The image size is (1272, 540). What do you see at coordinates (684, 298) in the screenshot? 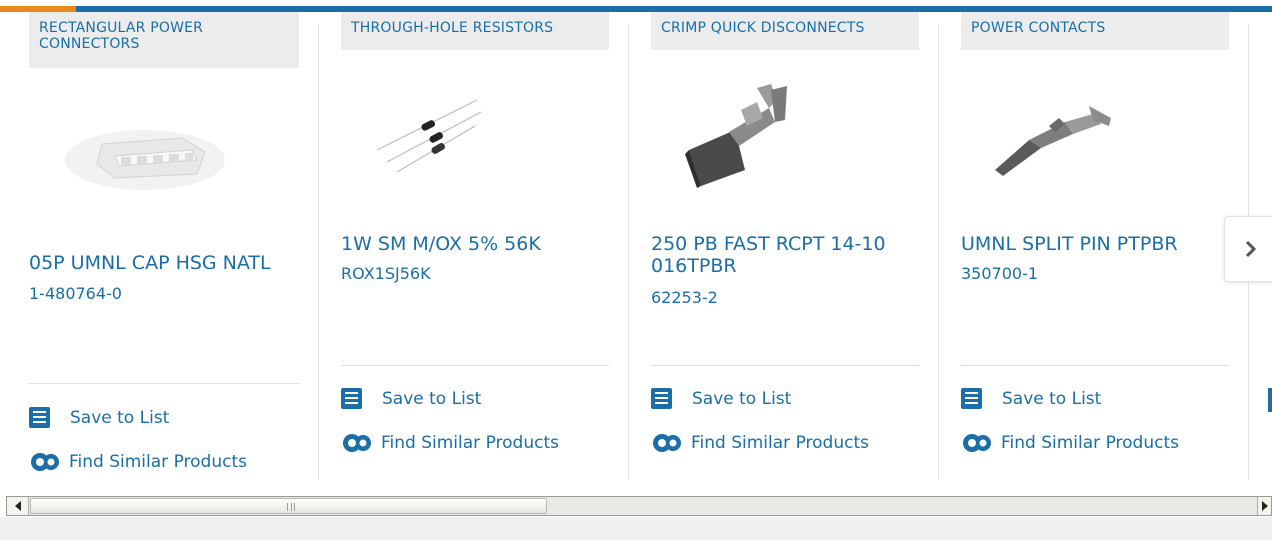
I see `part-number: 62253-2` at bounding box center [684, 298].